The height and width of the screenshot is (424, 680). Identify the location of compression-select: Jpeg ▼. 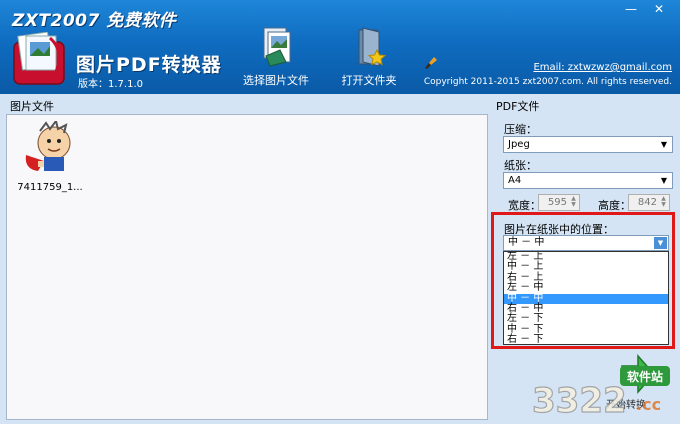
(588, 144).